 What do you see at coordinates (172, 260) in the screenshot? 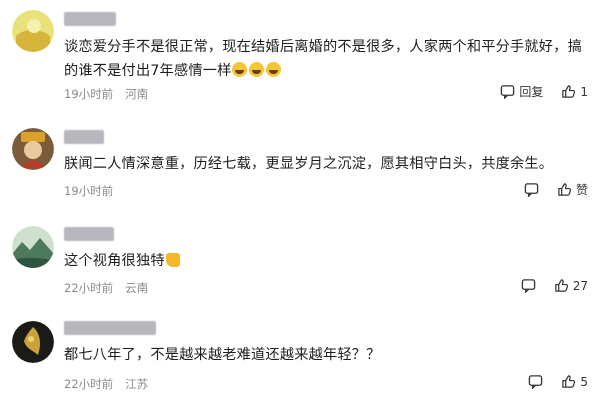
I see `thumbs-up-emoji-icon` at bounding box center [172, 260].